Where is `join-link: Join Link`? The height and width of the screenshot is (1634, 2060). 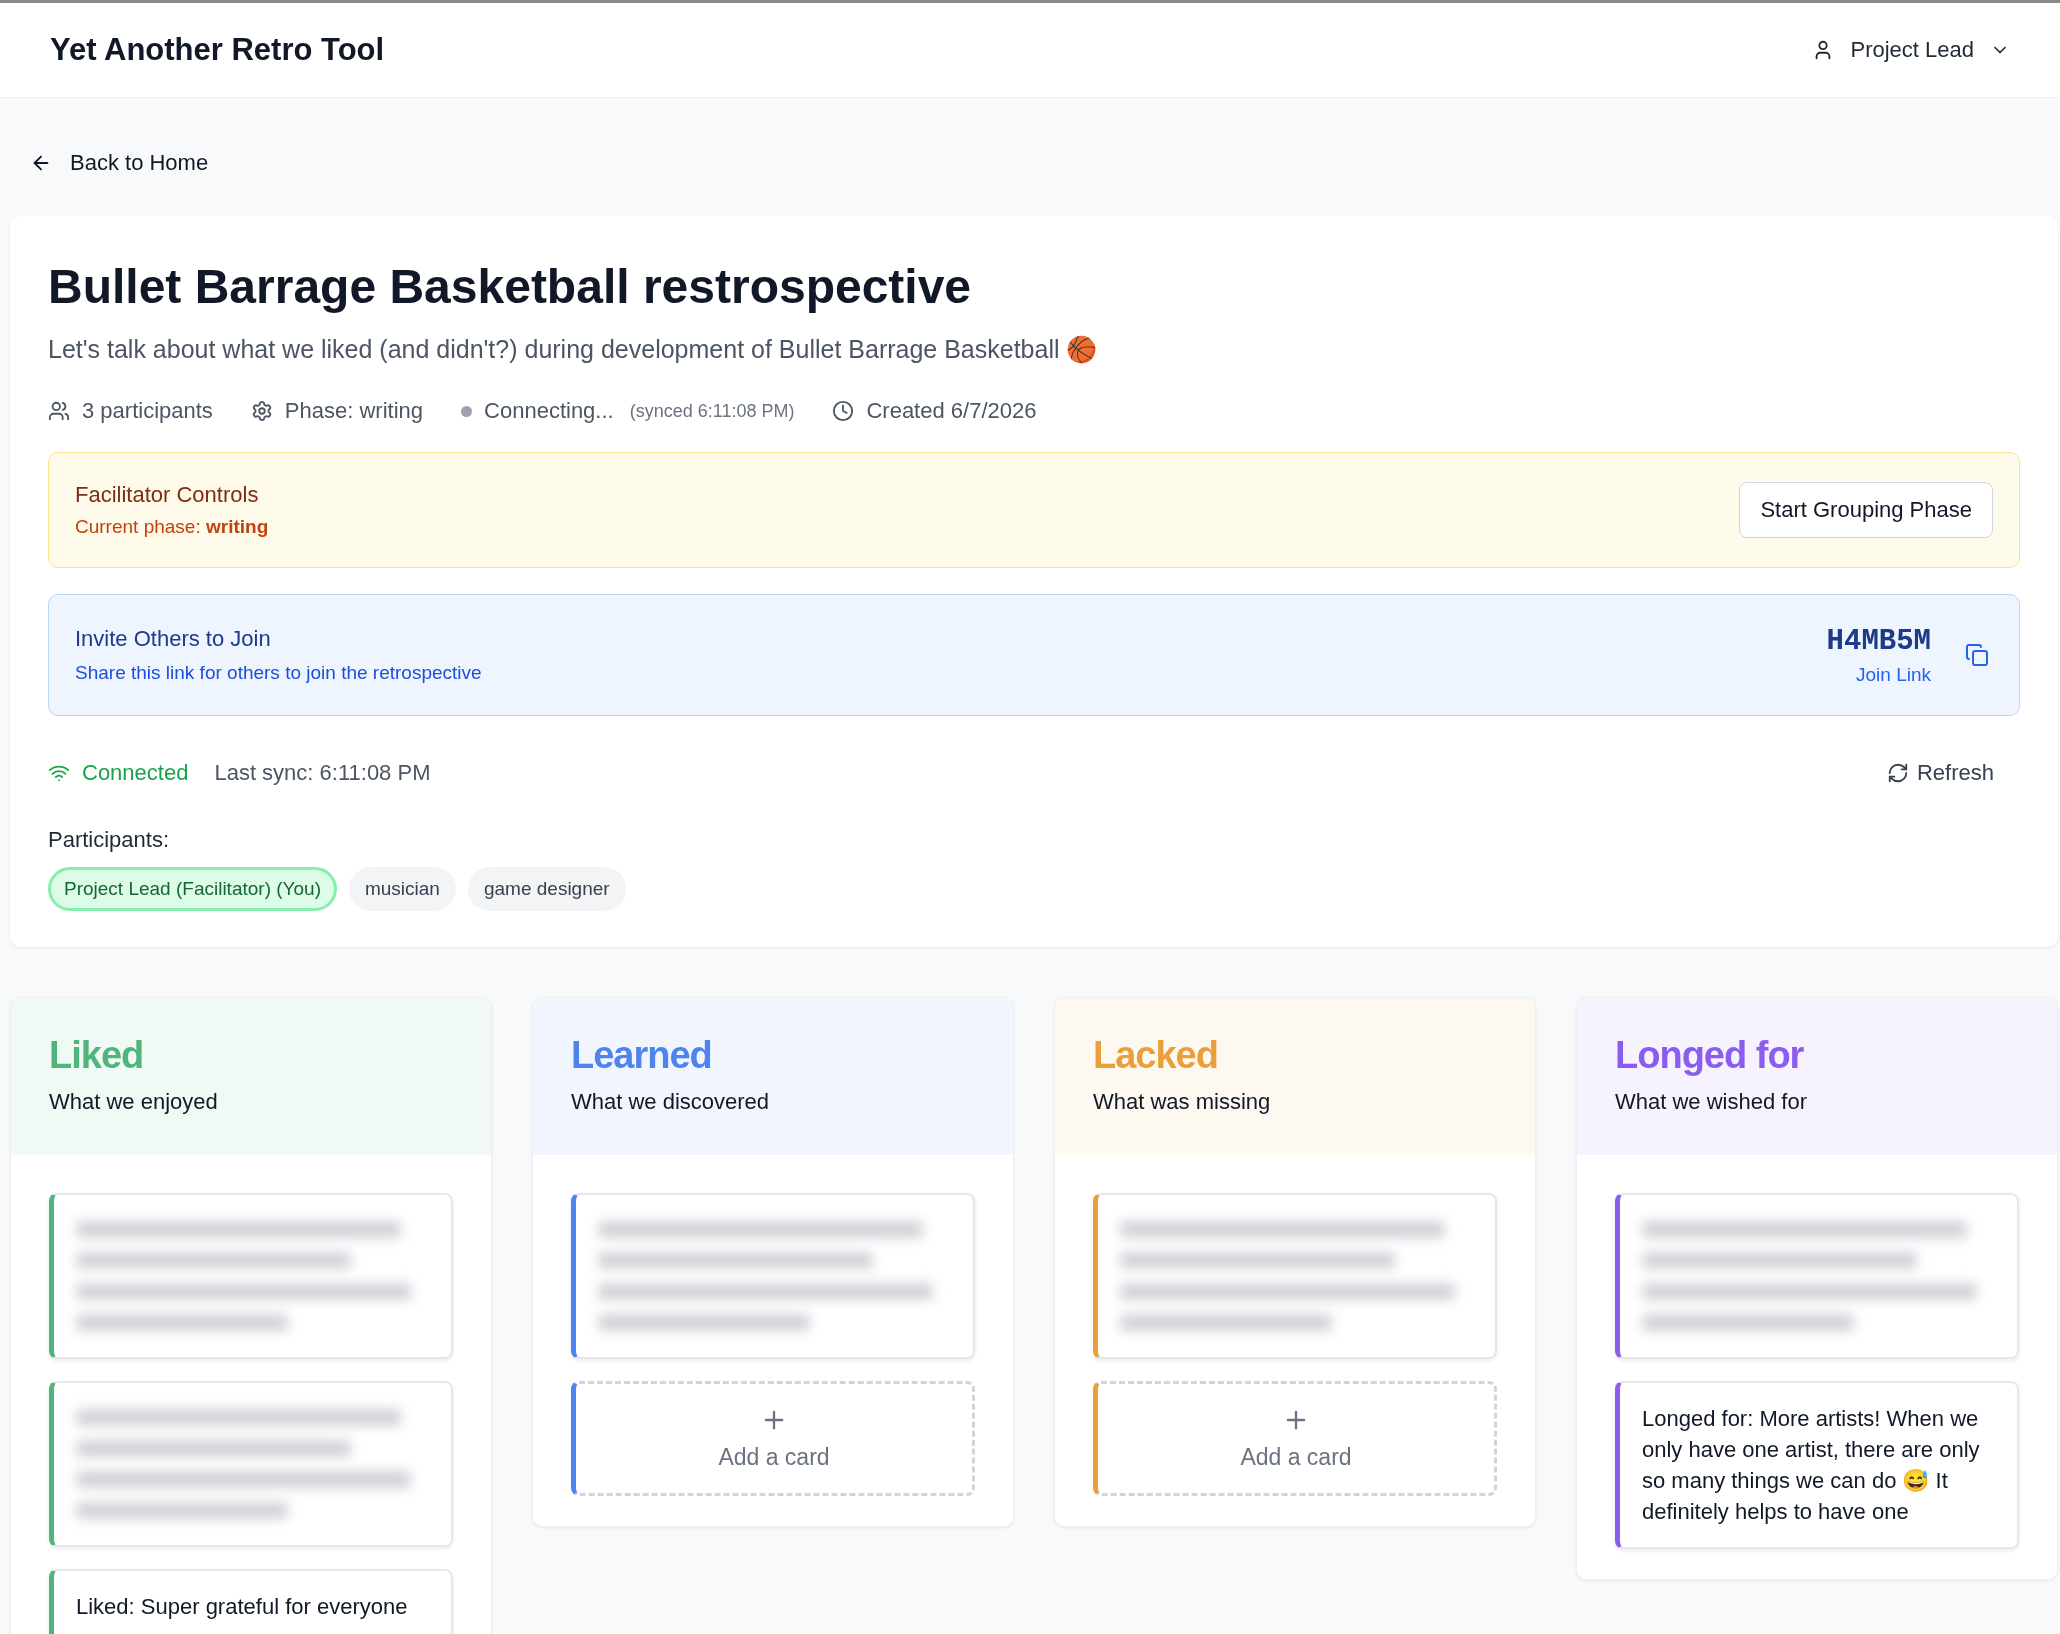
join-link: Join Link is located at coordinates (1893, 674).